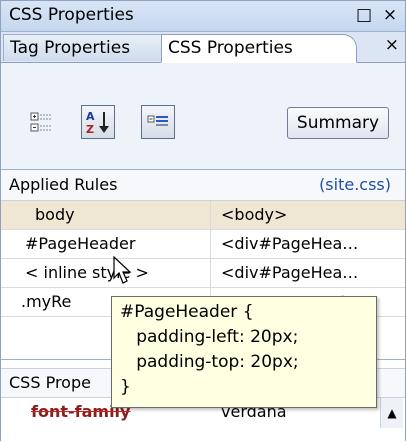 This screenshot has height=442, width=406. Describe the element at coordinates (203, 185) in the screenshot. I see `applied-rules-header: Applied Rules (site.css)` at that location.